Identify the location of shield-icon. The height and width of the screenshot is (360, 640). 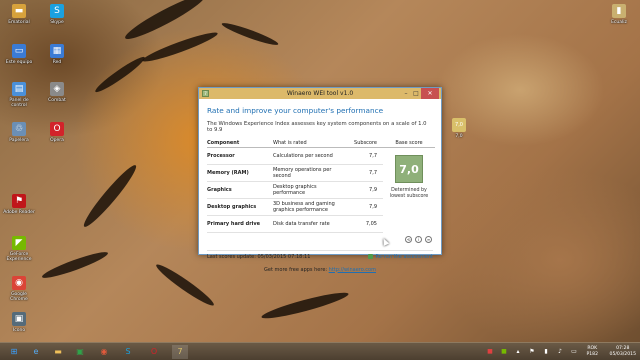
(371, 256).